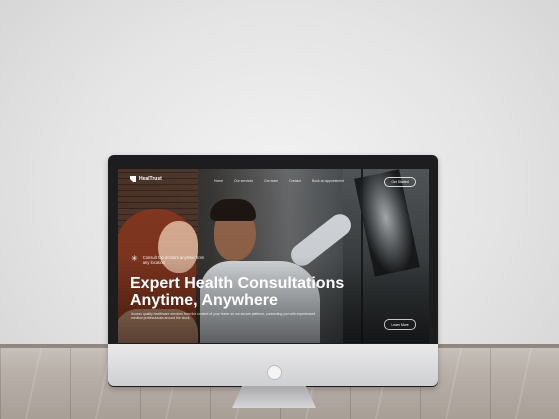 The height and width of the screenshot is (419, 559). Describe the element at coordinates (274, 372) in the screenshot. I see `monitor-logo-dot` at that location.